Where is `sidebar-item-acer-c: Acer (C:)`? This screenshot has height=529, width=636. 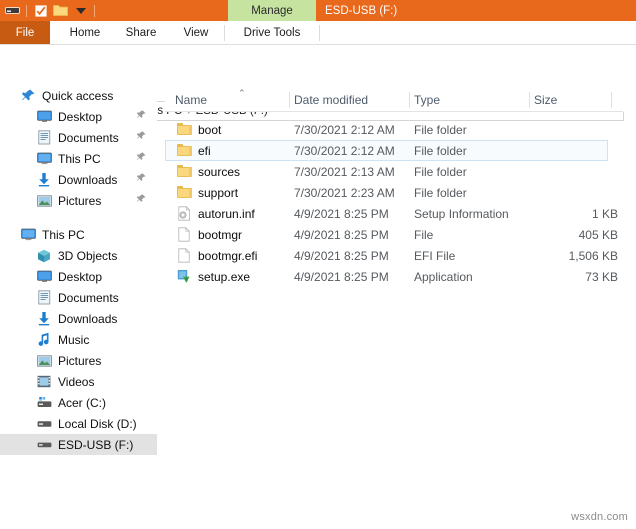
sidebar-item-acer-c: Acer (C:) is located at coordinates (78, 402).